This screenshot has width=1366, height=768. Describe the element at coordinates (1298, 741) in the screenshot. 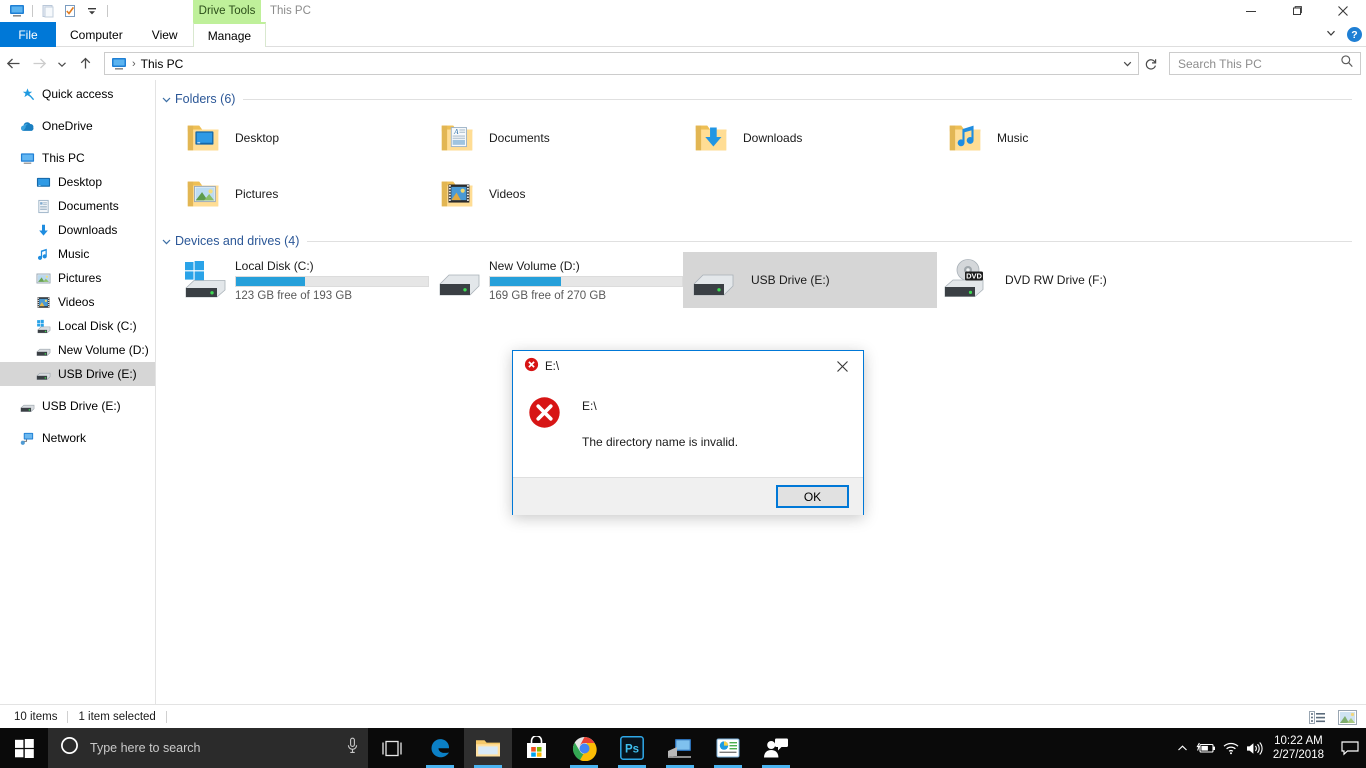

I see `clock-time: 10:22 AM` at that location.